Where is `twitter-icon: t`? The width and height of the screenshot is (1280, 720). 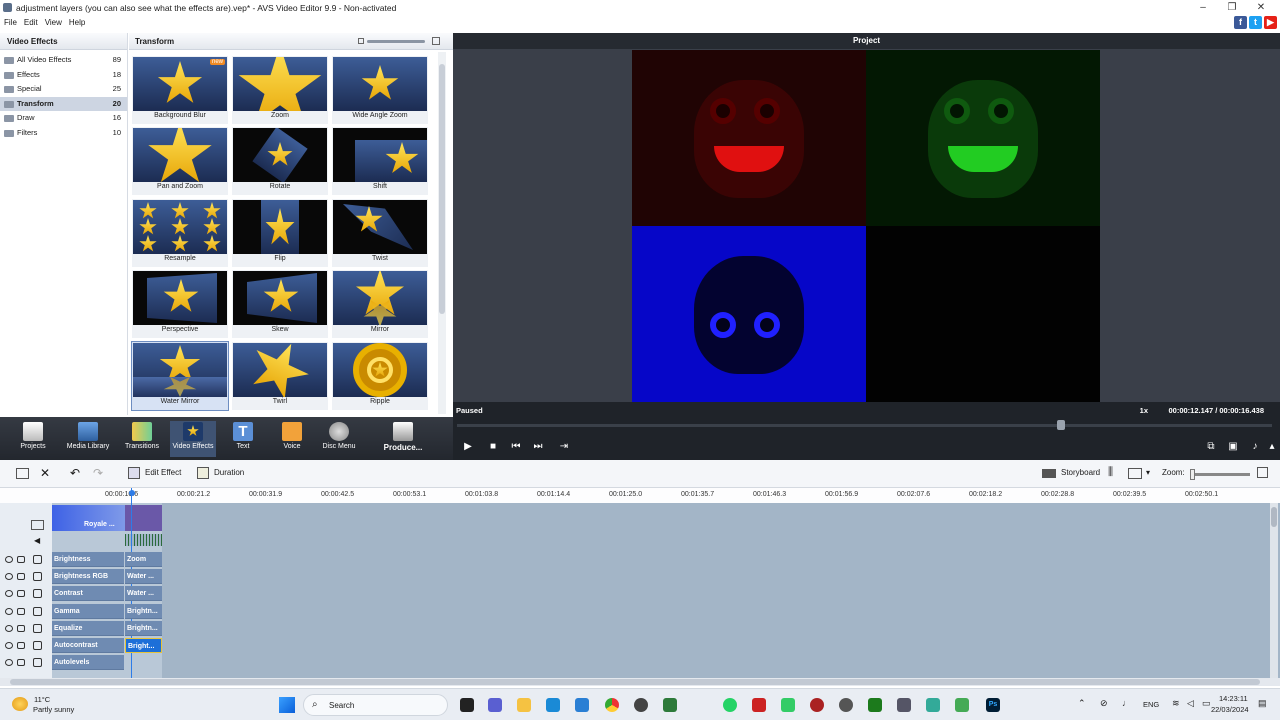
twitter-icon: t is located at coordinates (1255, 22).